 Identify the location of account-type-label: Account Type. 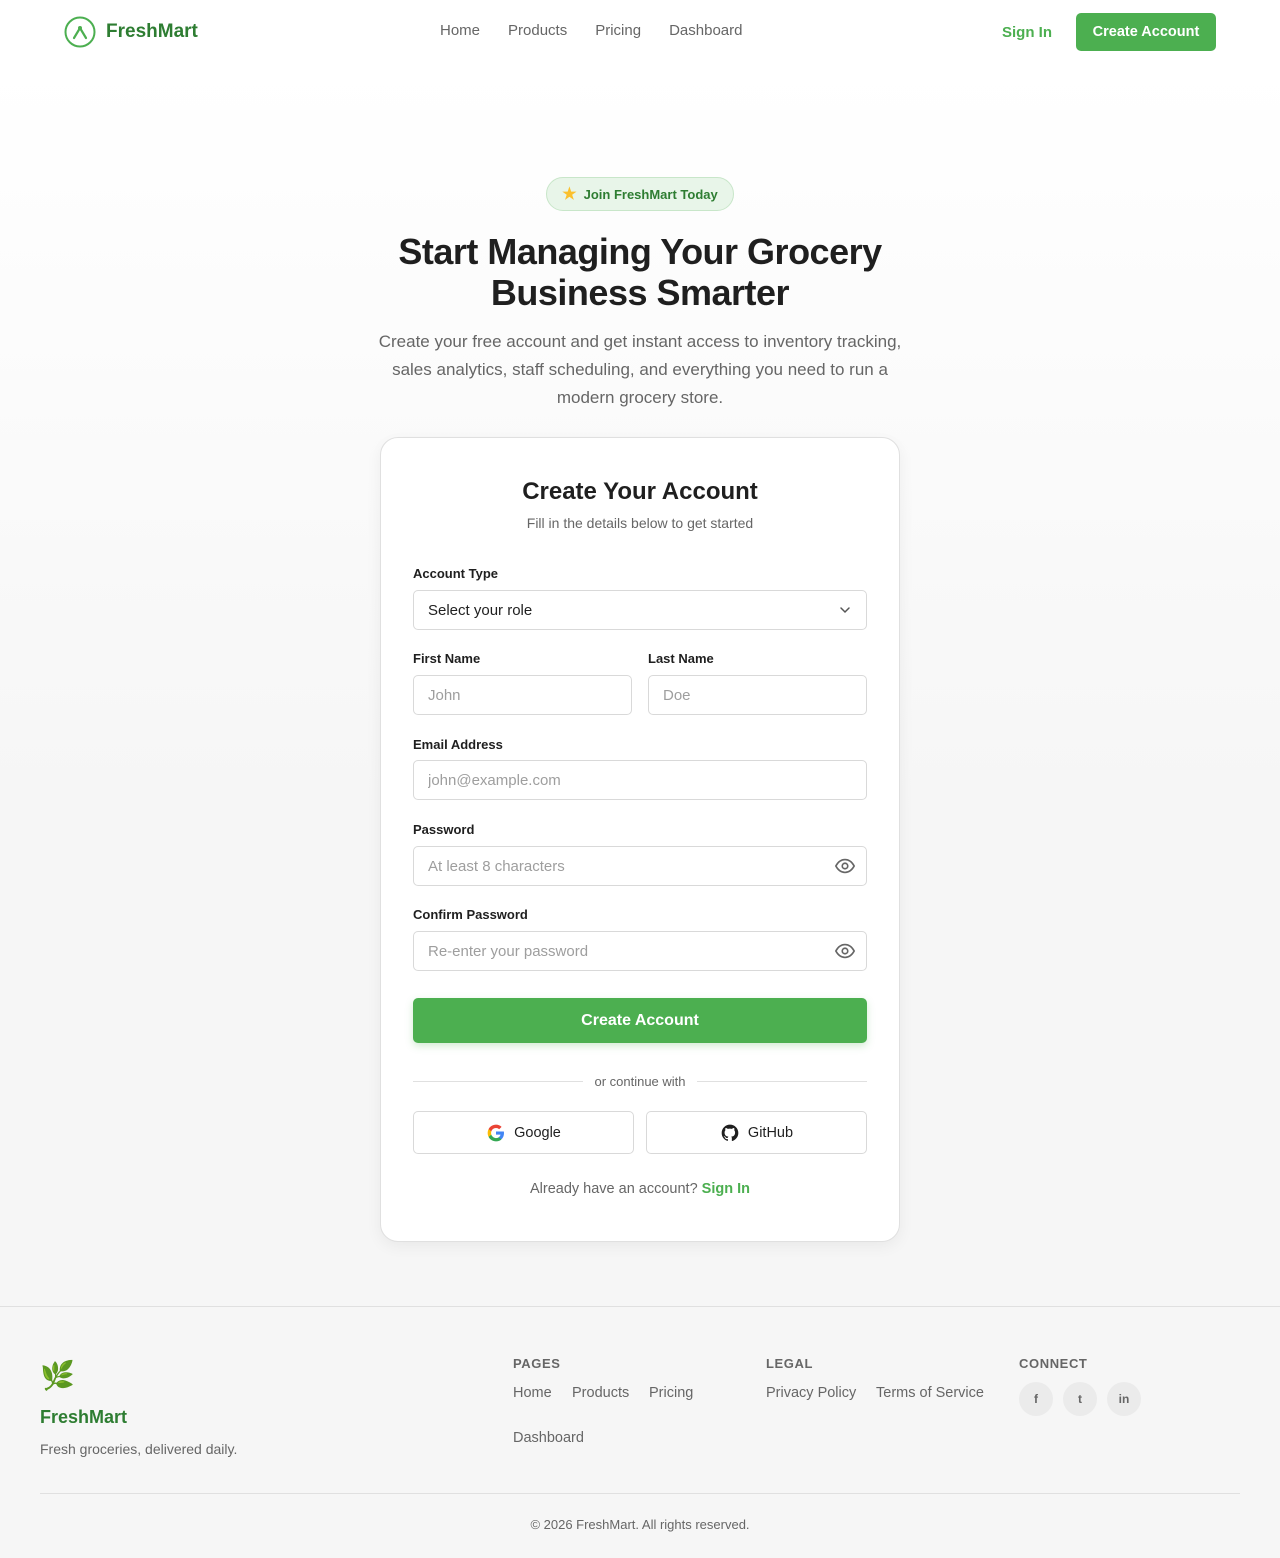
(455, 573).